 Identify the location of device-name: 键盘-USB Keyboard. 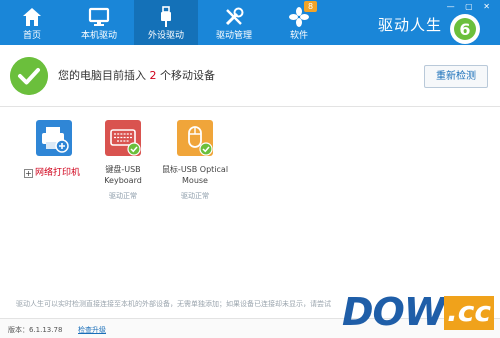
(123, 175).